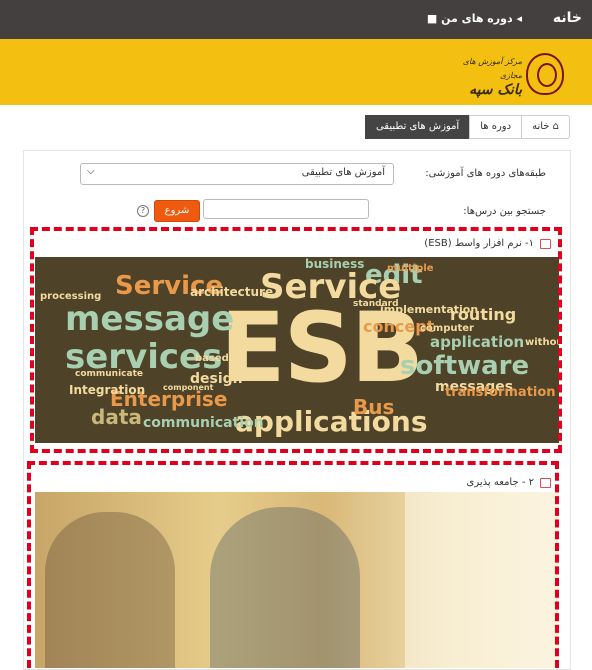 The image size is (592, 670). Describe the element at coordinates (477, 18) in the screenshot. I see `nav-my-courses-label: دوره های من` at that location.